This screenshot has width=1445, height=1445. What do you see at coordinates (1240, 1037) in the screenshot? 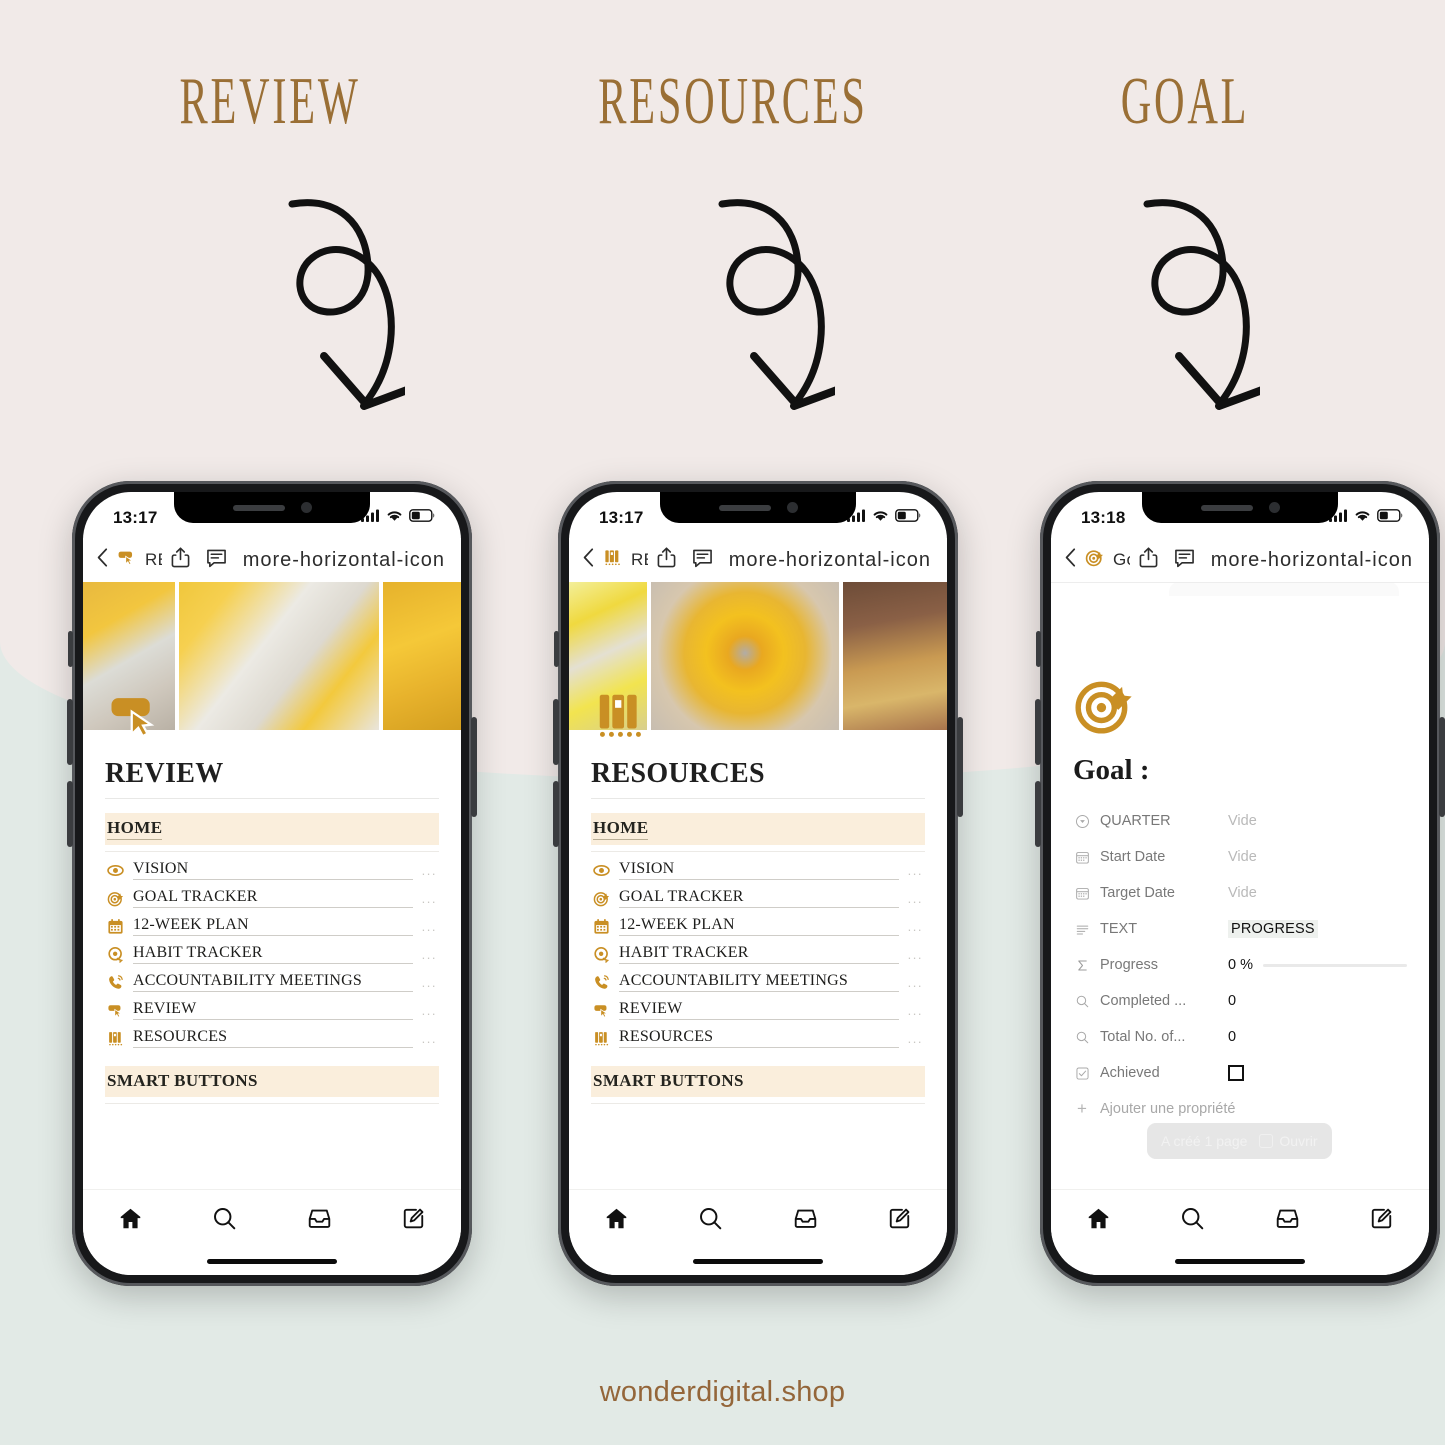
I see `property-row-total: Total No. of... 0` at bounding box center [1240, 1037].